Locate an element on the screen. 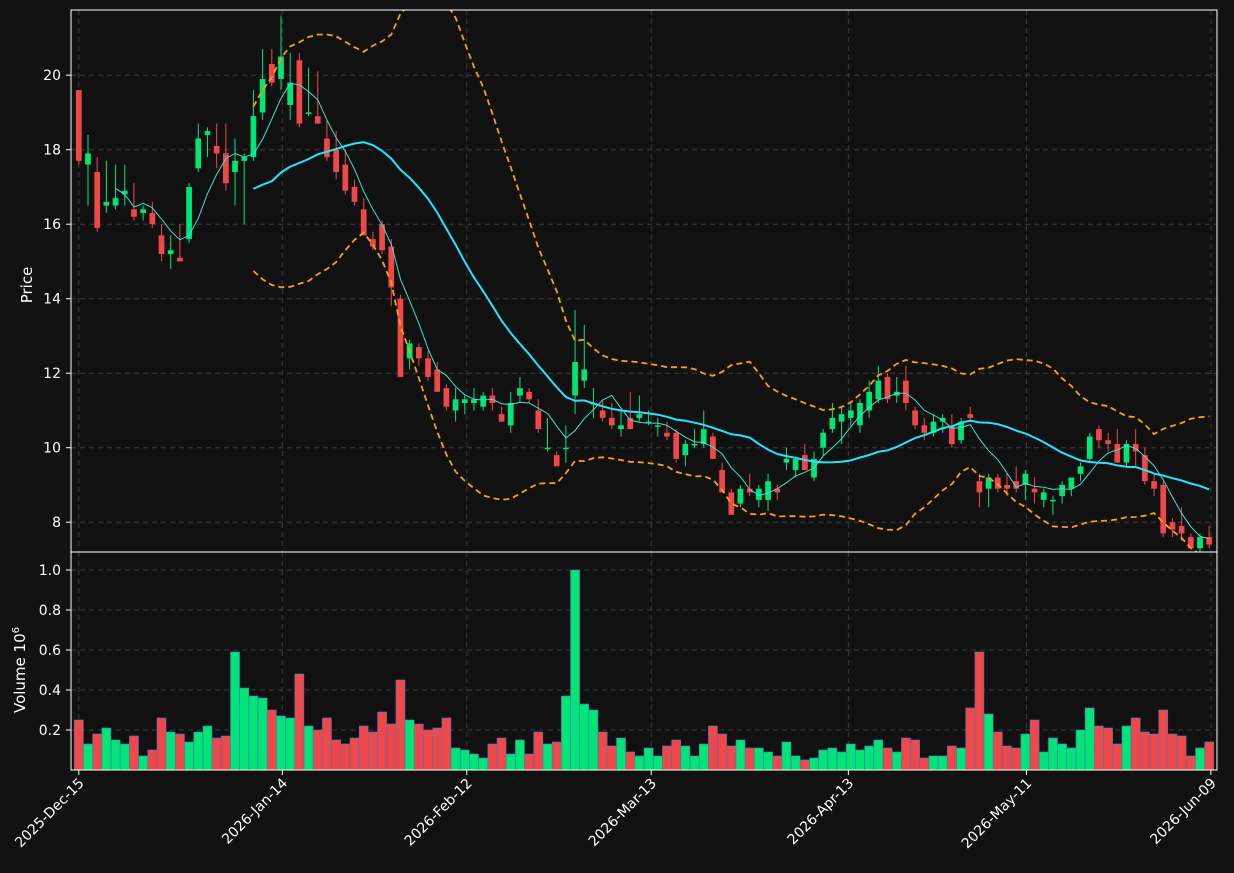 The width and height of the screenshot is (1234, 873). price-tick-label: 8 is located at coordinates (56, 523).